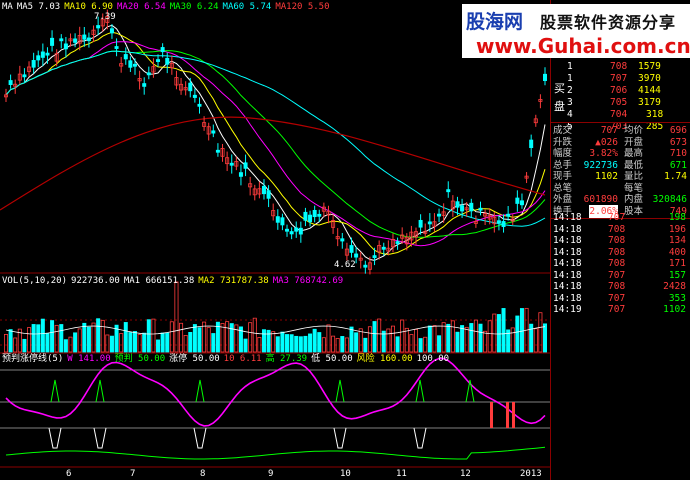  I want to click on ind-legend-item: 预判 50.00, so click(140, 359).